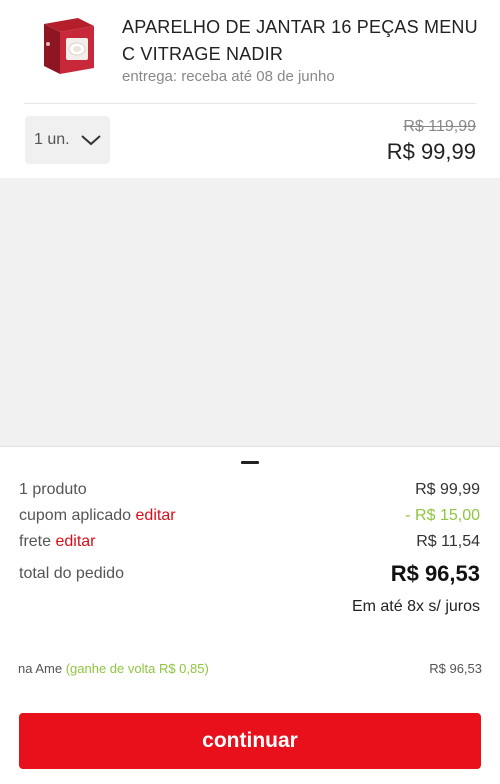 The image size is (500, 784). Describe the element at coordinates (250, 462) in the screenshot. I see `drag-handle` at that location.